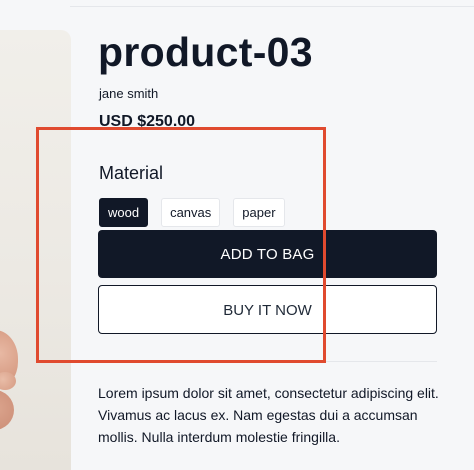 The width and height of the screenshot is (474, 470). I want to click on material-options: wood canvas paper, so click(192, 212).